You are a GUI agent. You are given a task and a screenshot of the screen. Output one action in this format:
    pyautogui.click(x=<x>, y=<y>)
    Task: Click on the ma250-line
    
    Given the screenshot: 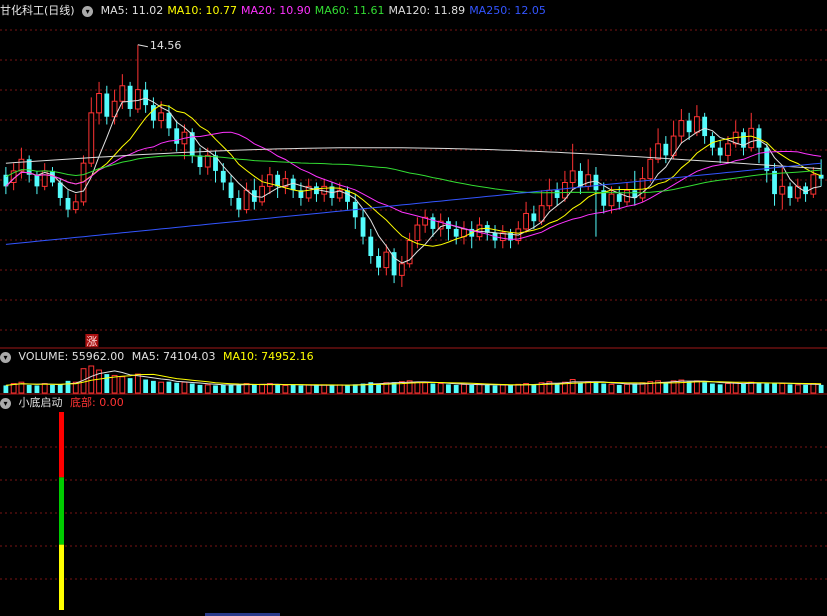 What is the action you would take?
    pyautogui.click(x=413, y=203)
    